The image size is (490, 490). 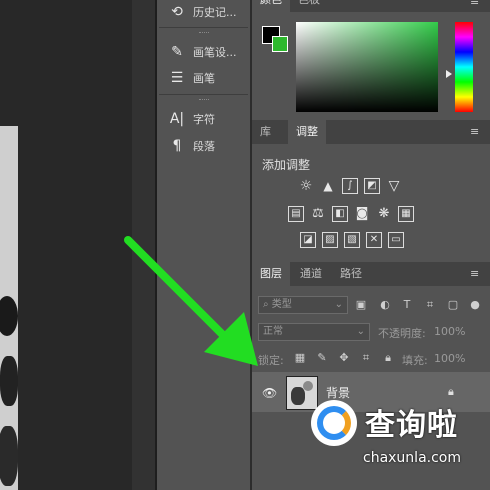 I want to click on character-label: 字符, so click(x=204, y=119).